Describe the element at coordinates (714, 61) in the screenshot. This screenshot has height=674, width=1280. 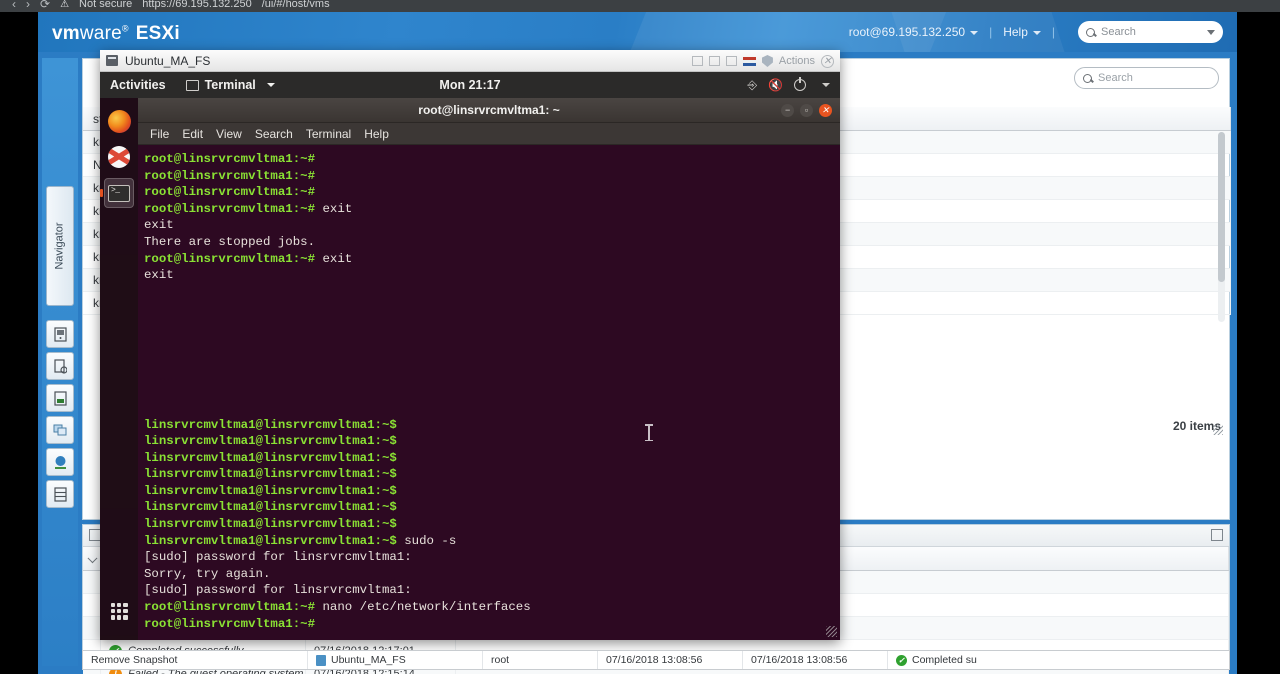
I see `send-keys-icon` at that location.